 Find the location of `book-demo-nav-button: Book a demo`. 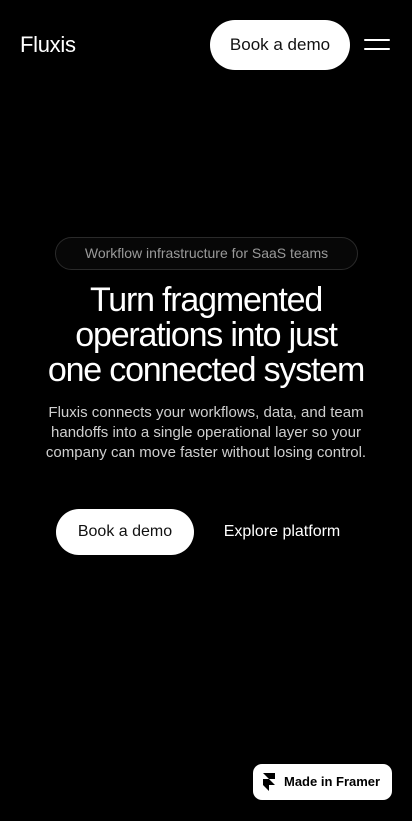

book-demo-nav-button: Book a demo is located at coordinates (280, 45).